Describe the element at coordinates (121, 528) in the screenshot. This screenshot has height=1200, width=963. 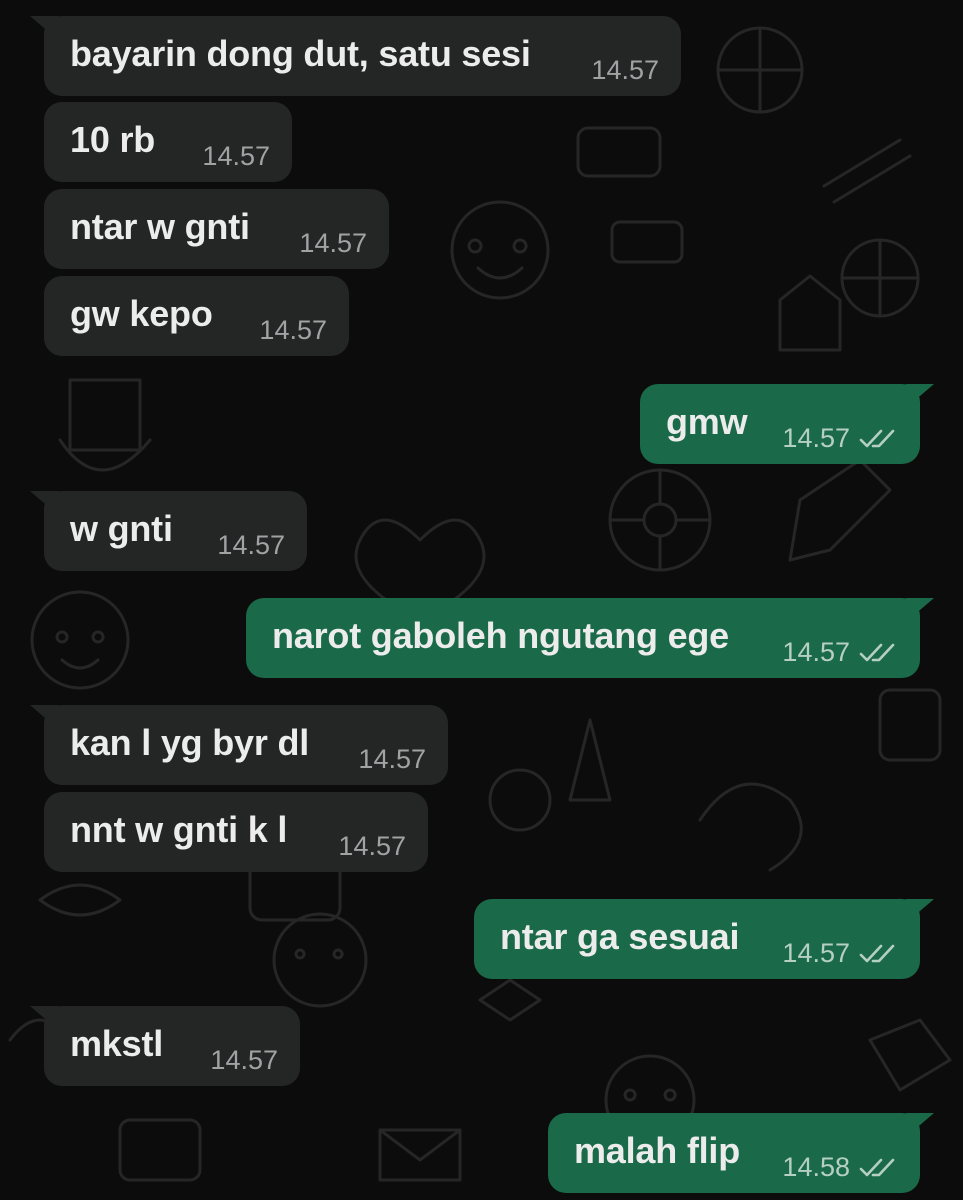
I see `message-text: w gnti` at that location.